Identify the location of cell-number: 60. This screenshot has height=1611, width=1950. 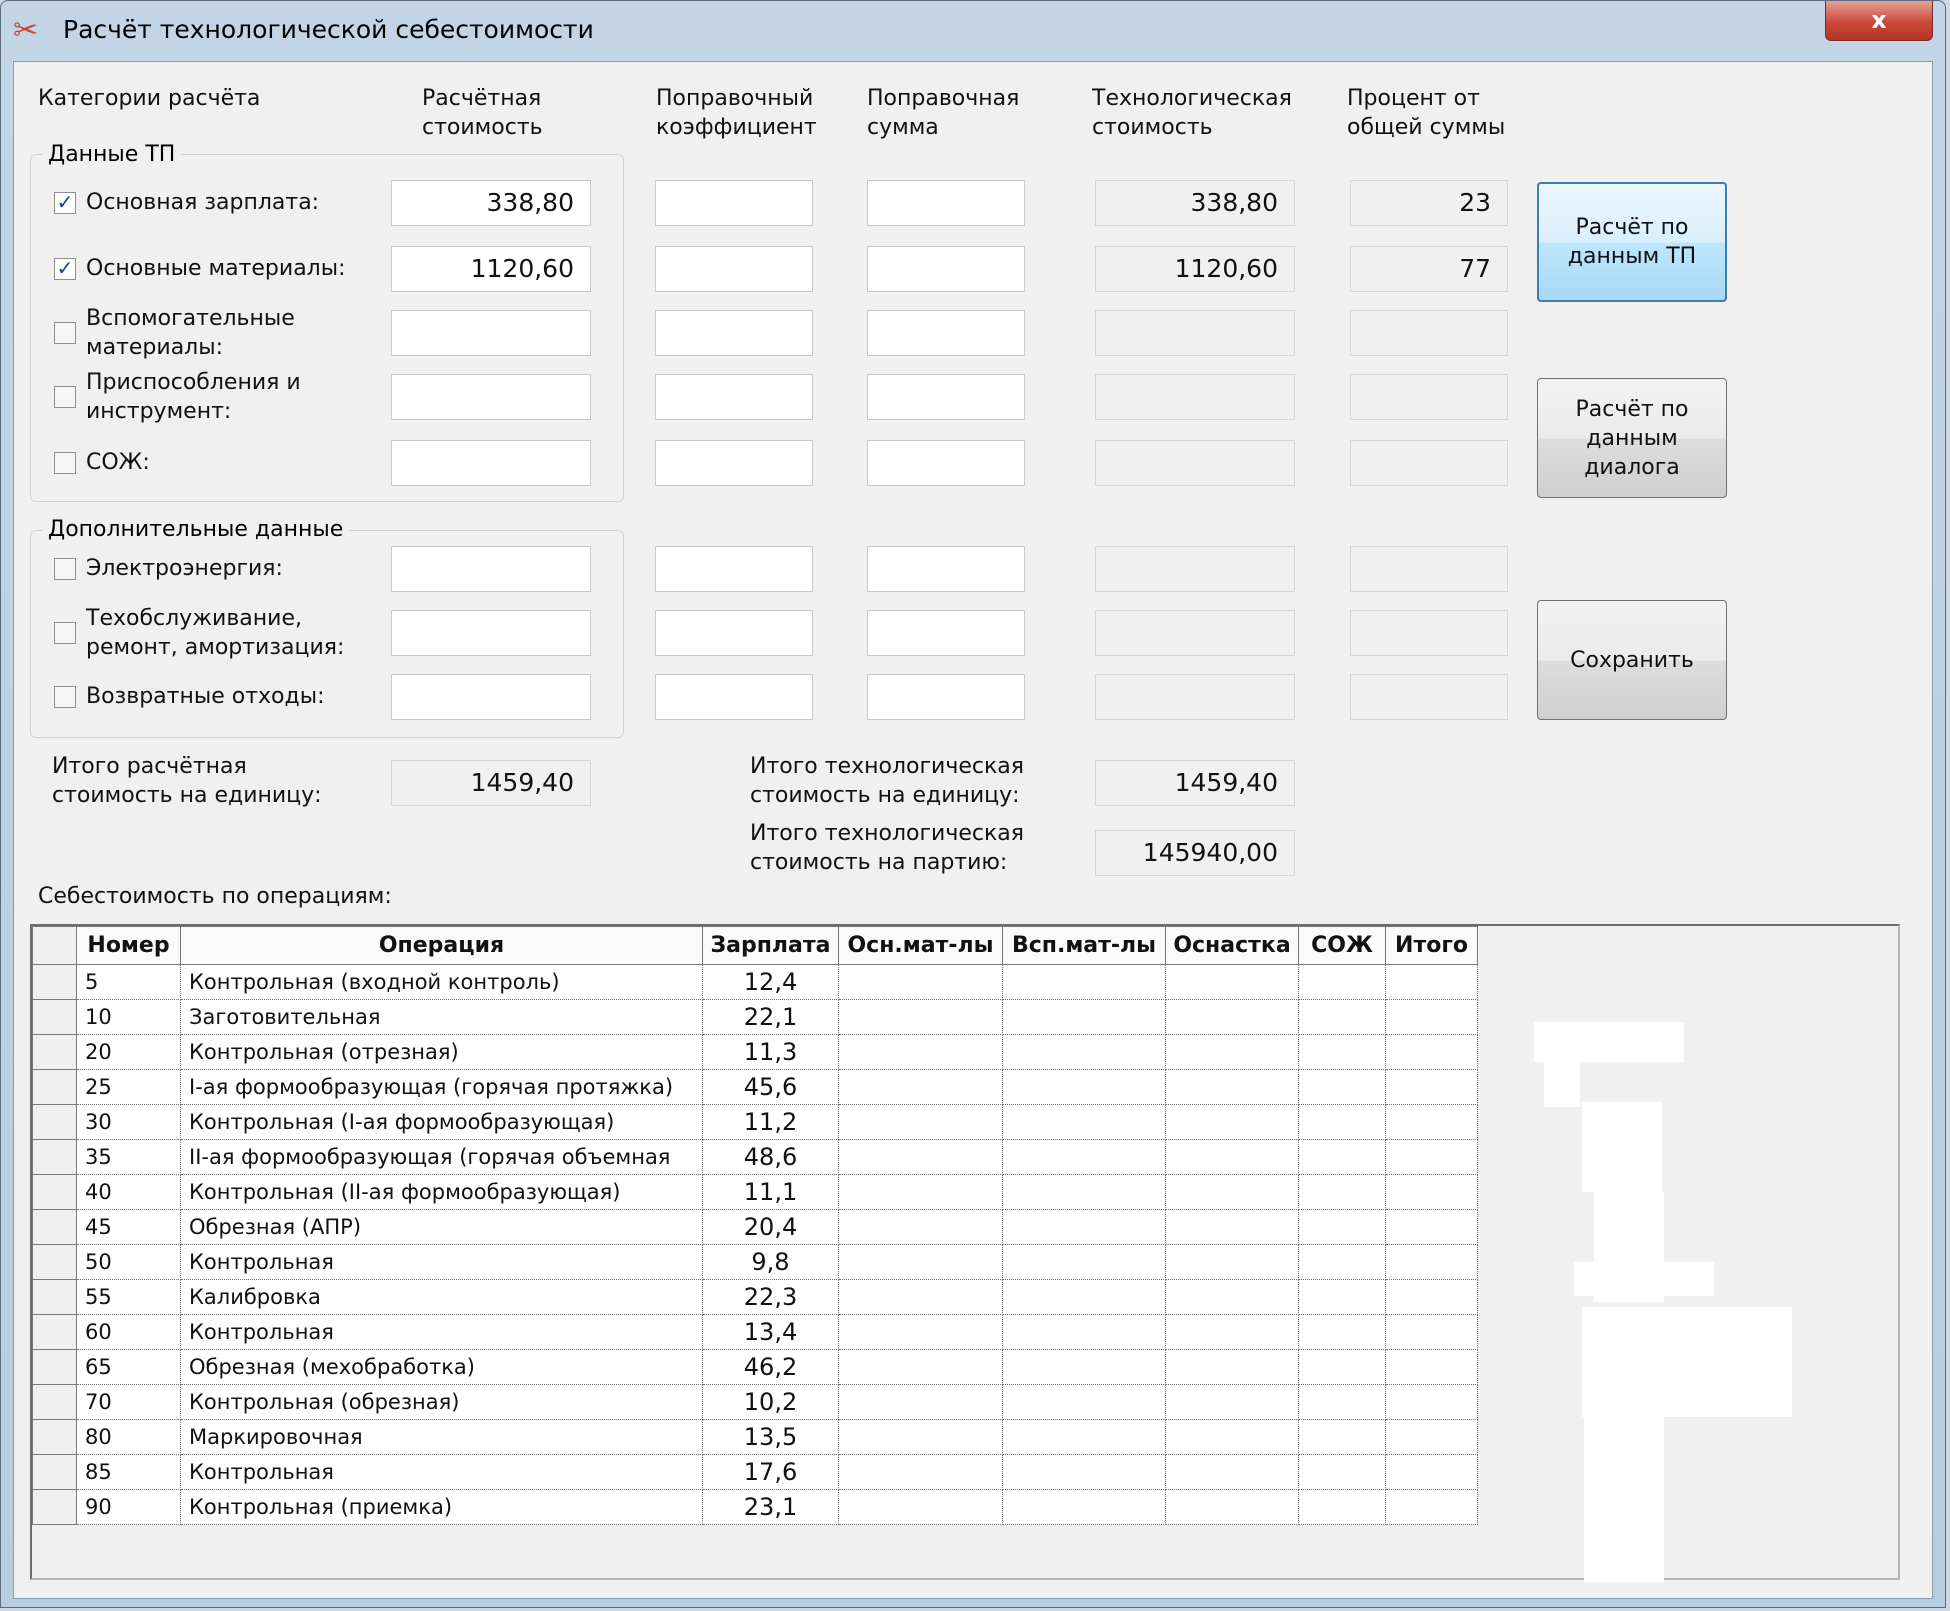
(128, 1332).